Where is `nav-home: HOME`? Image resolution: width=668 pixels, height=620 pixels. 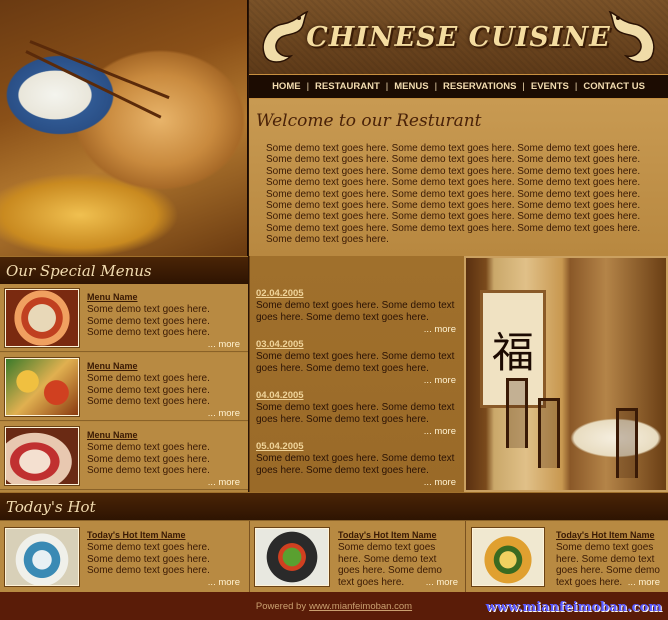
nav-home: HOME is located at coordinates (286, 86).